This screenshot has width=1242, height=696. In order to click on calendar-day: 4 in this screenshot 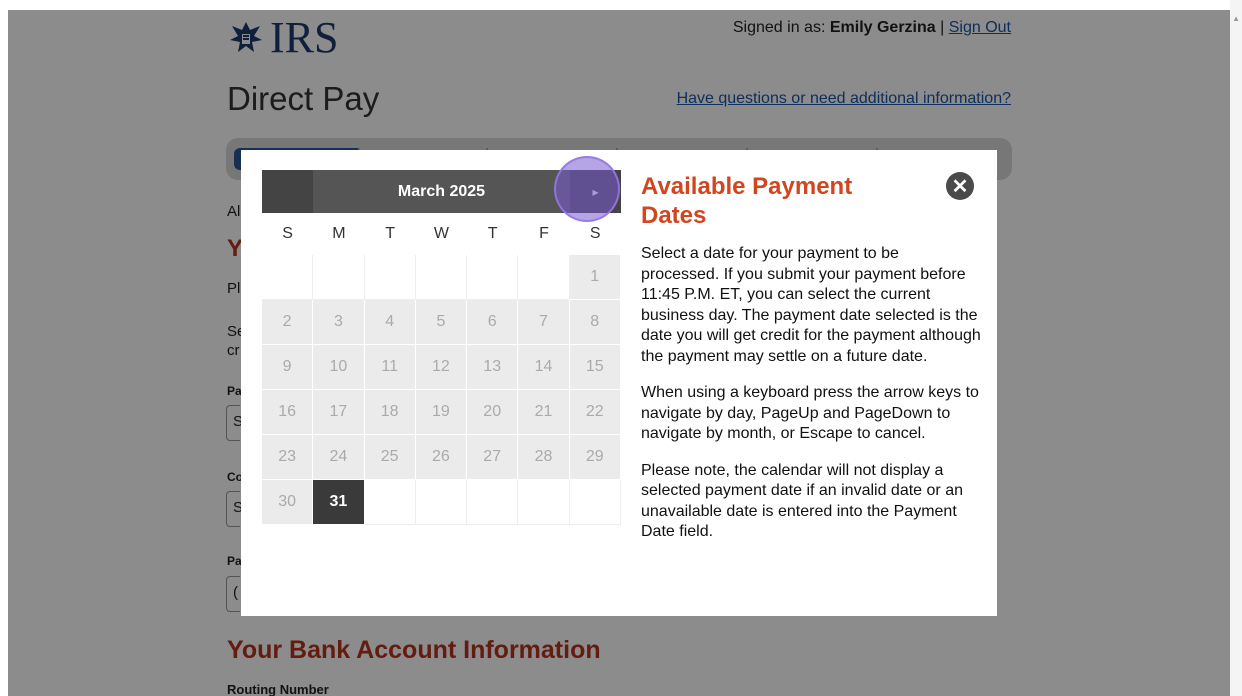, I will do `click(390, 322)`.